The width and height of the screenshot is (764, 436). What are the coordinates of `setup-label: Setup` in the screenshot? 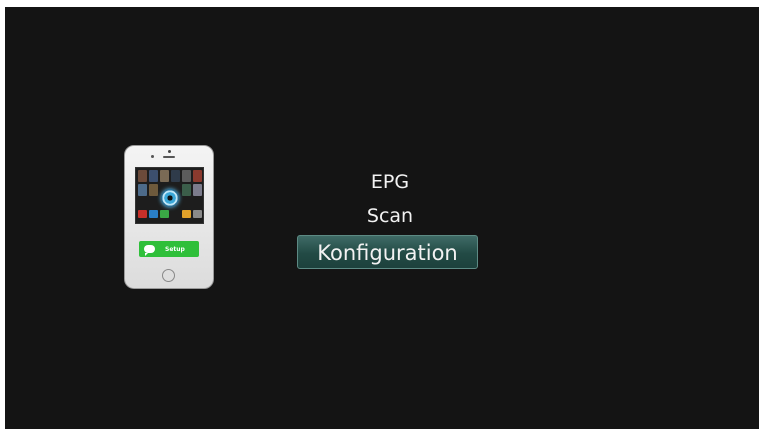 It's located at (175, 249).